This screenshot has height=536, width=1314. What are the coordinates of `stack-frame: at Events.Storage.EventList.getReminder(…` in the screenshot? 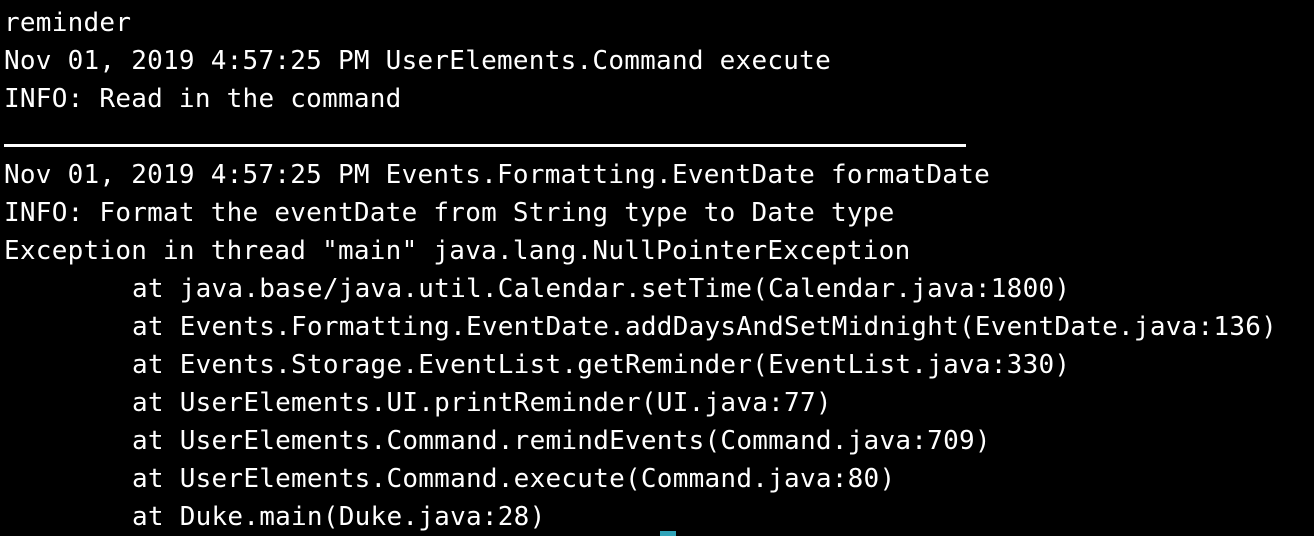 It's located at (601, 365).